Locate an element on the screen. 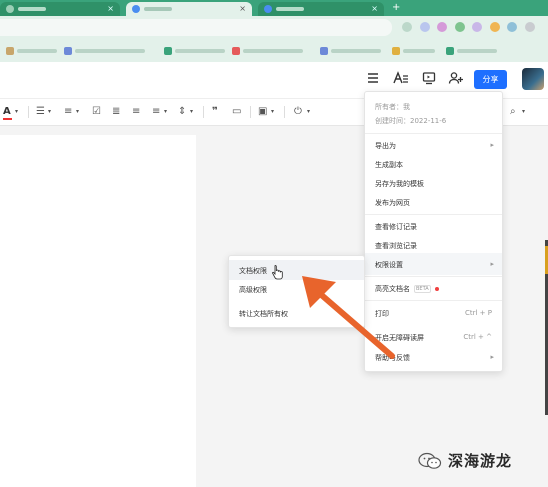 The height and width of the screenshot is (487, 548). owner-info: 所有者：我 is located at coordinates (392, 107).